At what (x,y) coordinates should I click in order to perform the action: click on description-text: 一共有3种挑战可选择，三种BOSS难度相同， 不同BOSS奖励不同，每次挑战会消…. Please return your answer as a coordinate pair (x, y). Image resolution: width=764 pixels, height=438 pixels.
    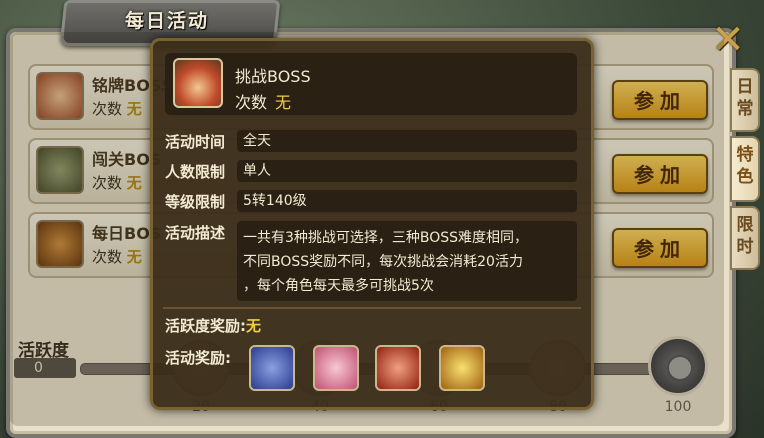
    Looking at the image, I should click on (407, 261).